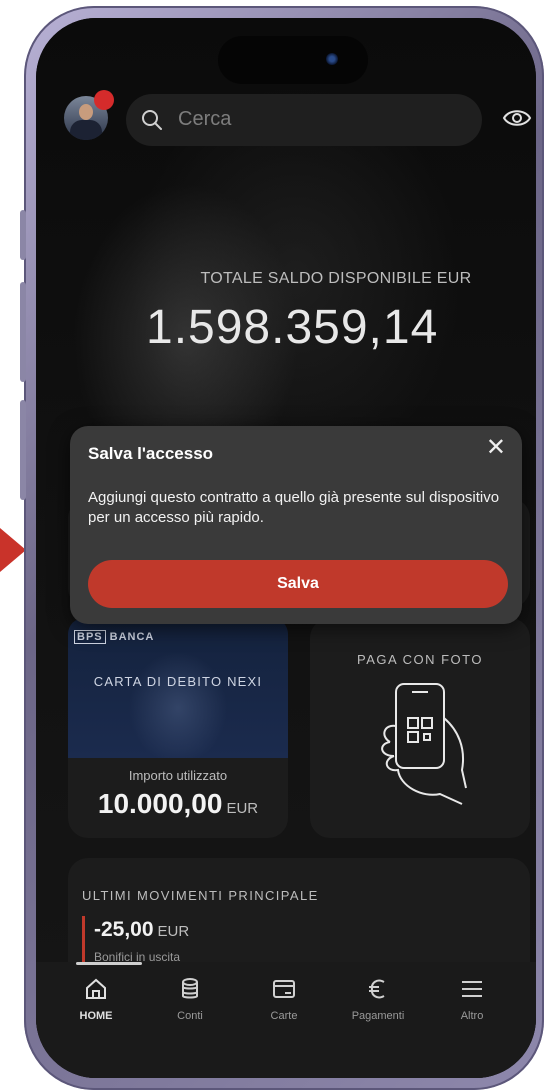 This screenshot has width=544, height=1090. I want to click on photo-pay-label: PAGA CON FOTO, so click(420, 659).